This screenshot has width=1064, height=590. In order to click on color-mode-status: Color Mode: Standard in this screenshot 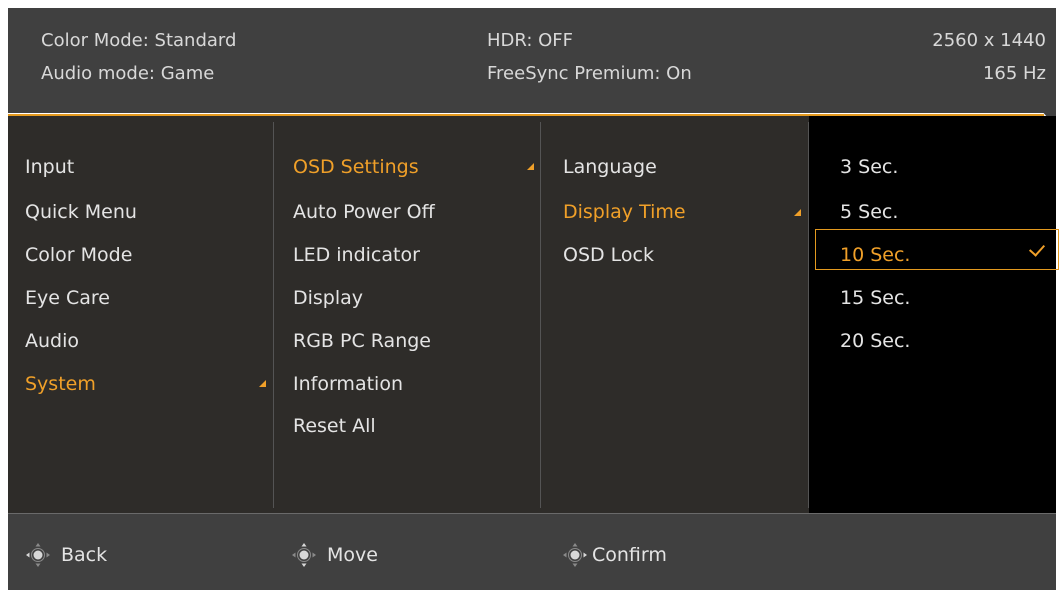, I will do `click(139, 40)`.